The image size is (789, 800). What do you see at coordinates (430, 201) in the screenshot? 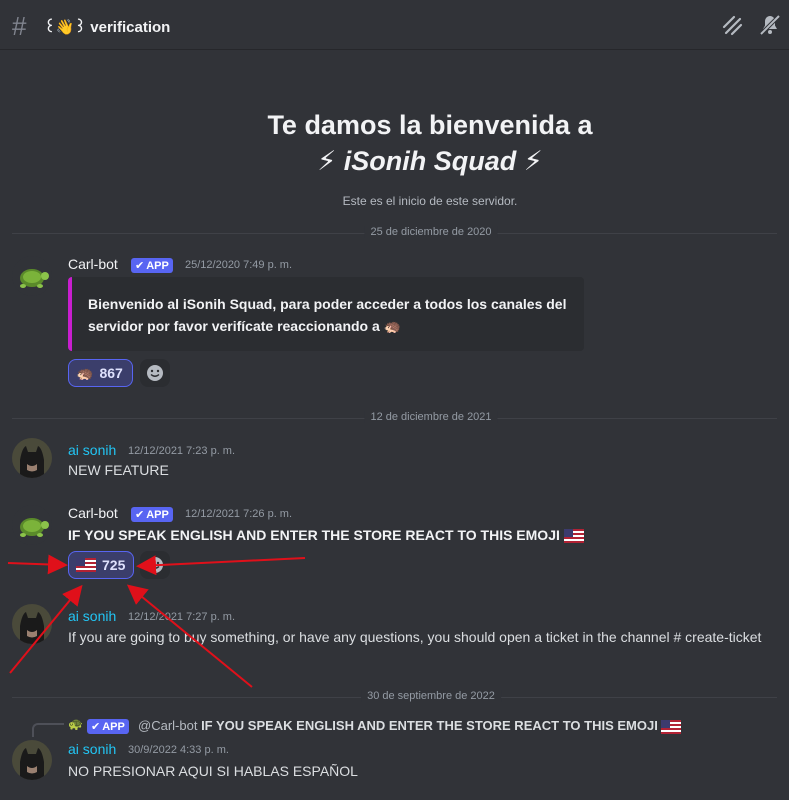
I see `welcome-subtitle: Este es el inicio de este servidor.` at bounding box center [430, 201].